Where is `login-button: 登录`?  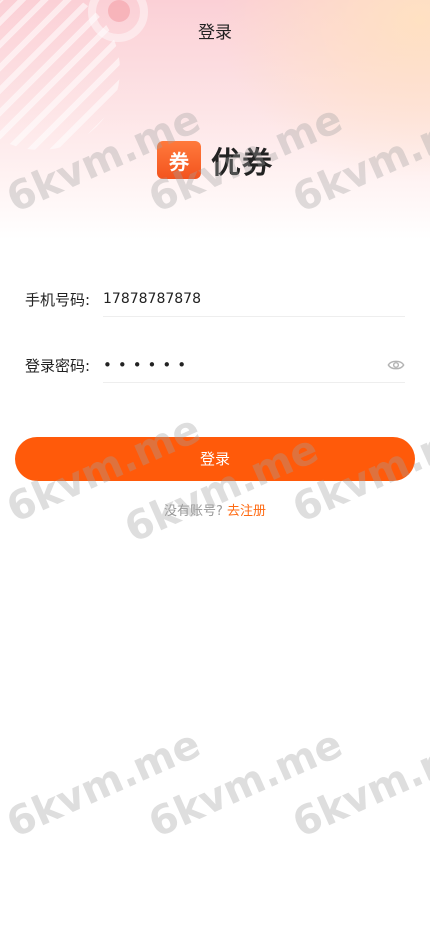
login-button: 登录 is located at coordinates (215, 459).